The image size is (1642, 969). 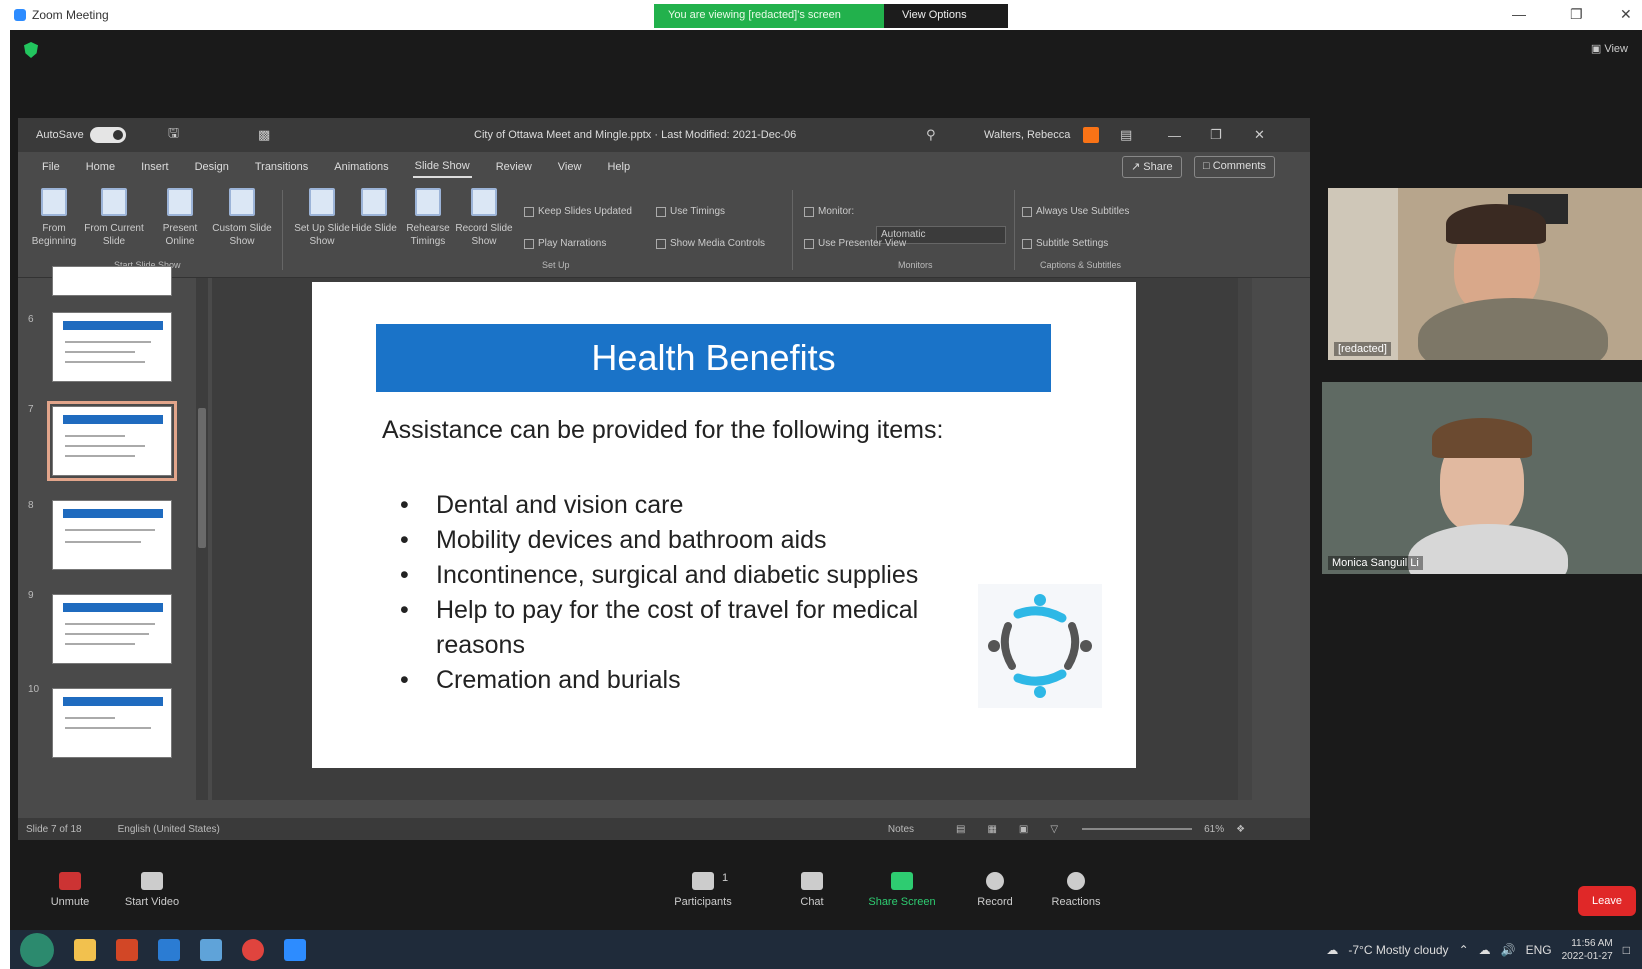 What do you see at coordinates (37, 949) in the screenshot?
I see `start-icon` at bounding box center [37, 949].